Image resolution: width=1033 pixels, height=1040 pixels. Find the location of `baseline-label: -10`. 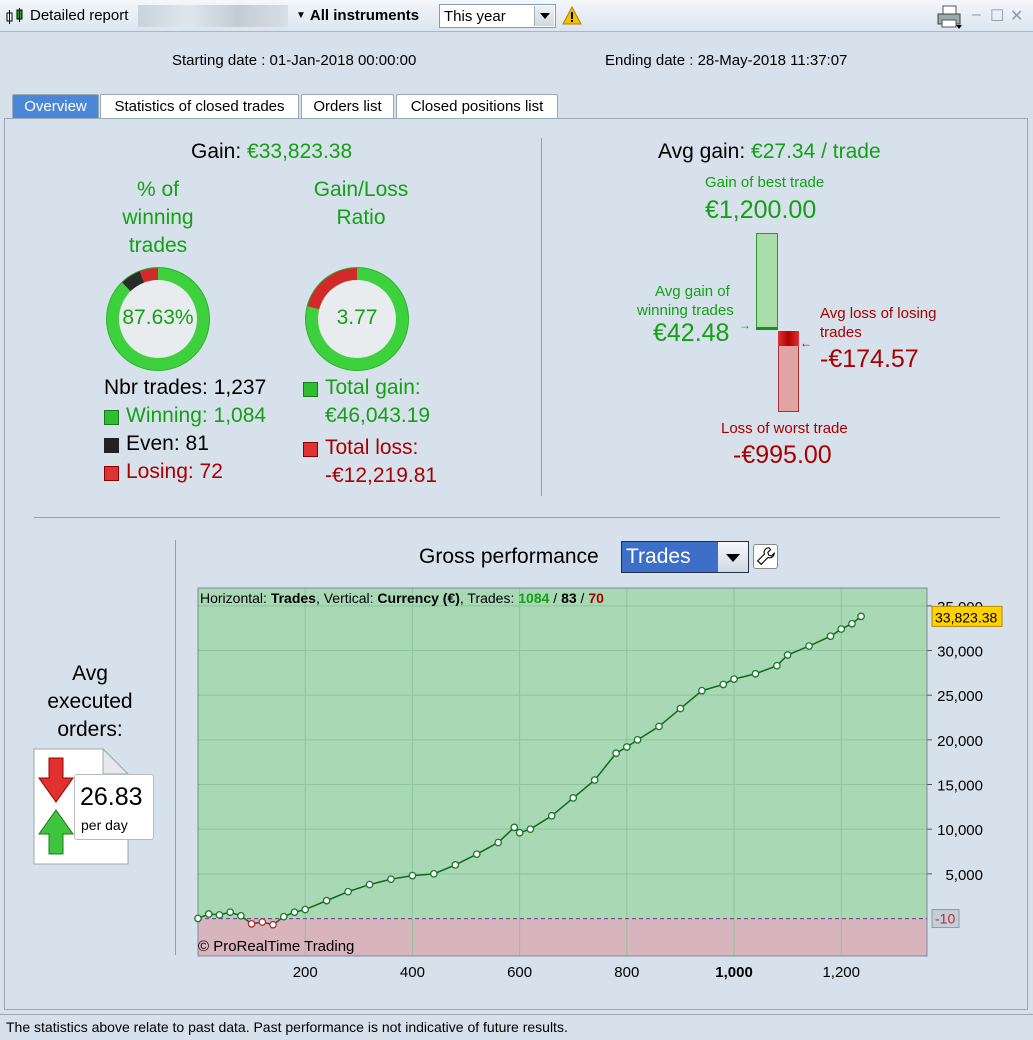

baseline-label: -10 is located at coordinates (945, 919).